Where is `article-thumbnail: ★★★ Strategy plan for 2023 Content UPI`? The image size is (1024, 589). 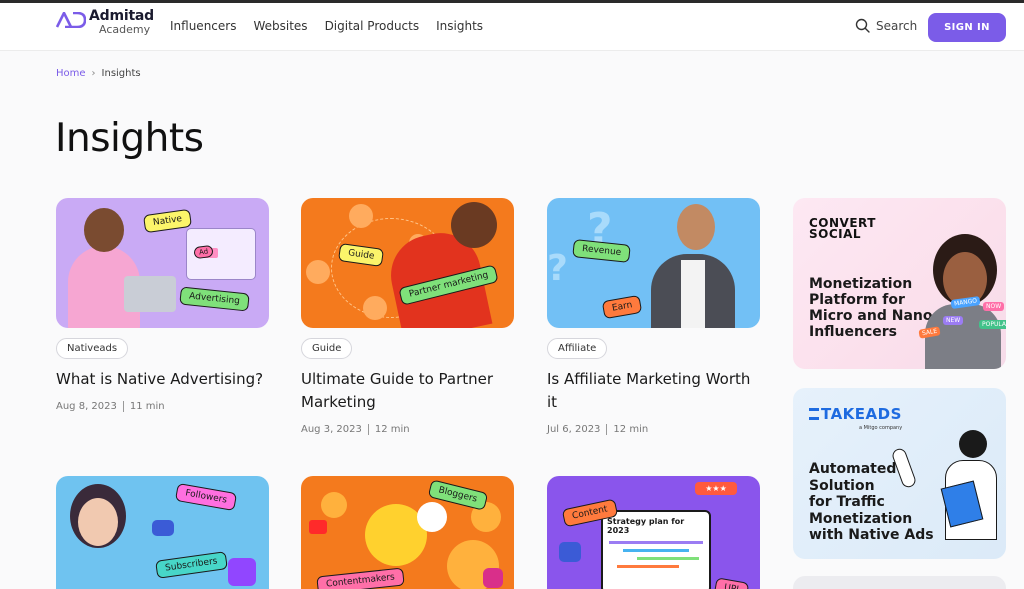 article-thumbnail: ★★★ Strategy plan for 2023 Content UPI is located at coordinates (653, 532).